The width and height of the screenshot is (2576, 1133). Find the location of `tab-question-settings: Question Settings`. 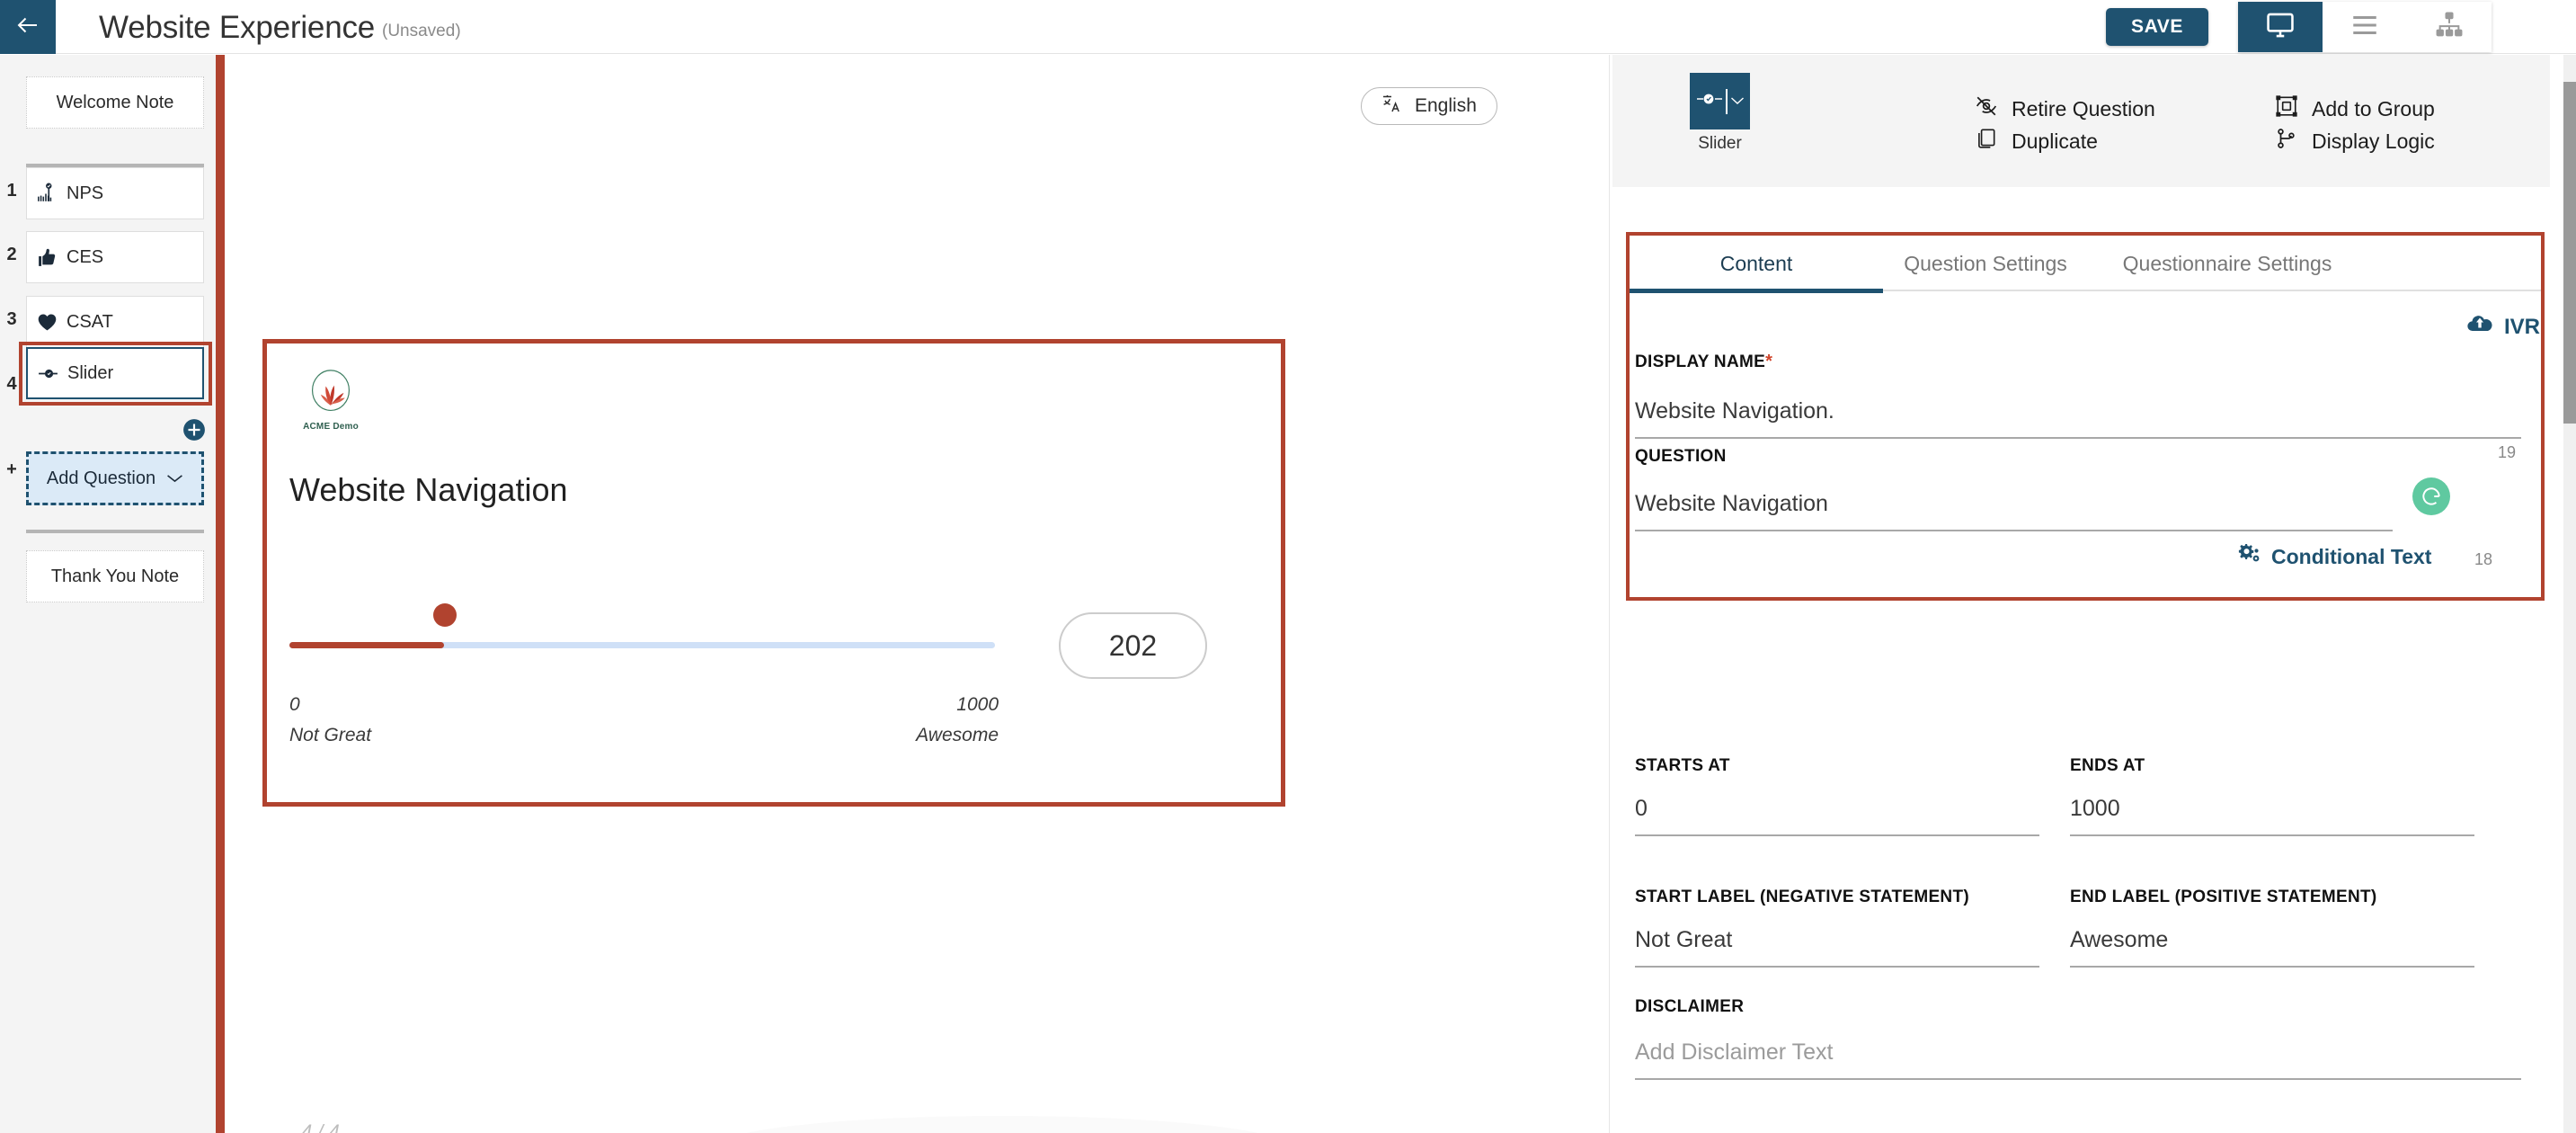

tab-question-settings: Question Settings is located at coordinates (1985, 263).